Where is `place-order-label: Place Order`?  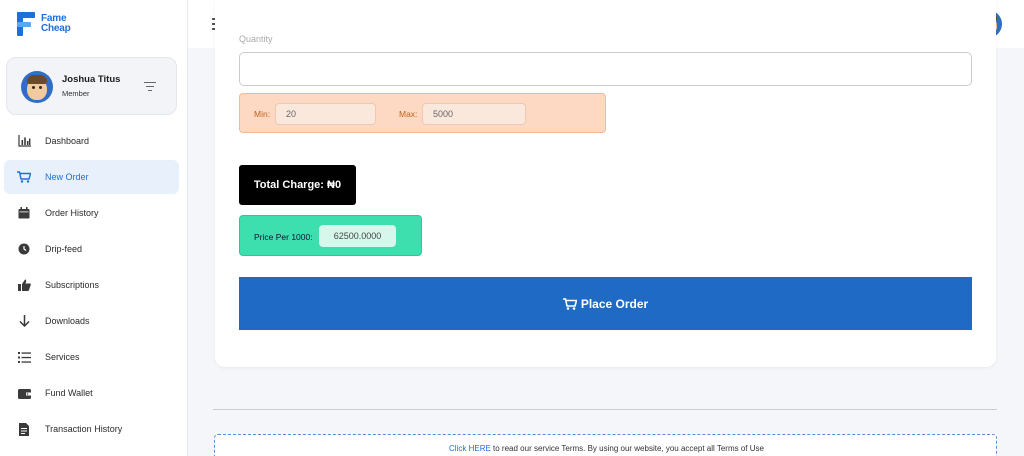
place-order-label: Place Order is located at coordinates (614, 303).